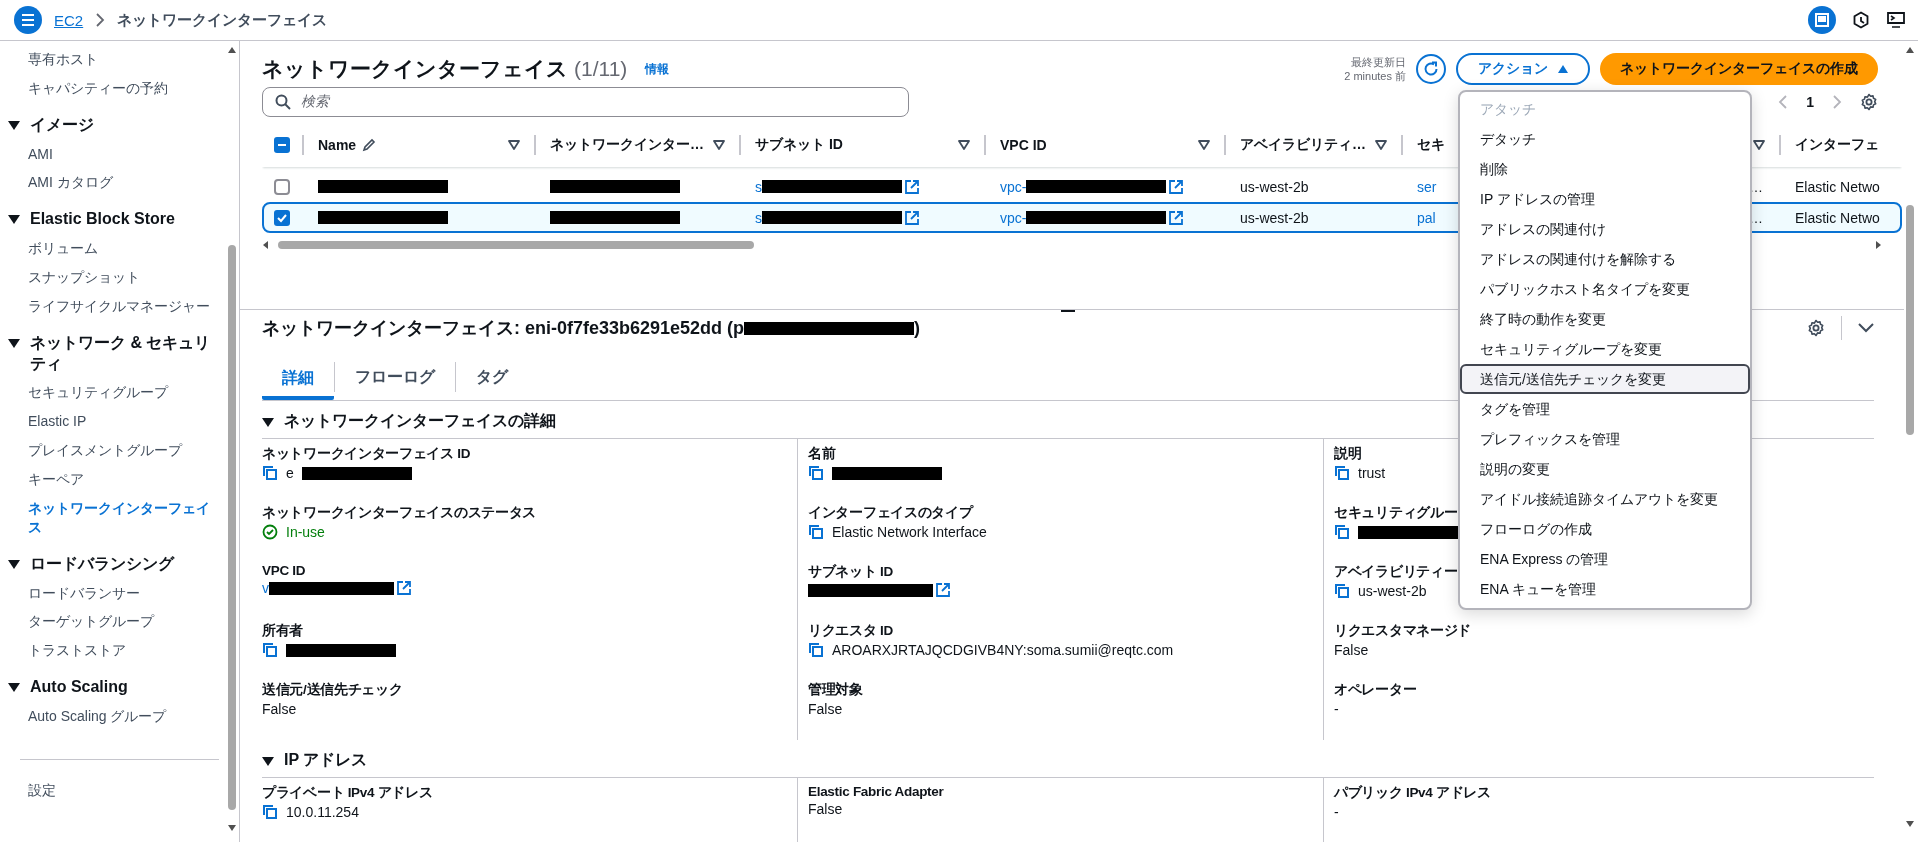 The image size is (1918, 842). What do you see at coordinates (123, 518) in the screenshot?
I see `nav-link: ネットワークインターフェイス` at bounding box center [123, 518].